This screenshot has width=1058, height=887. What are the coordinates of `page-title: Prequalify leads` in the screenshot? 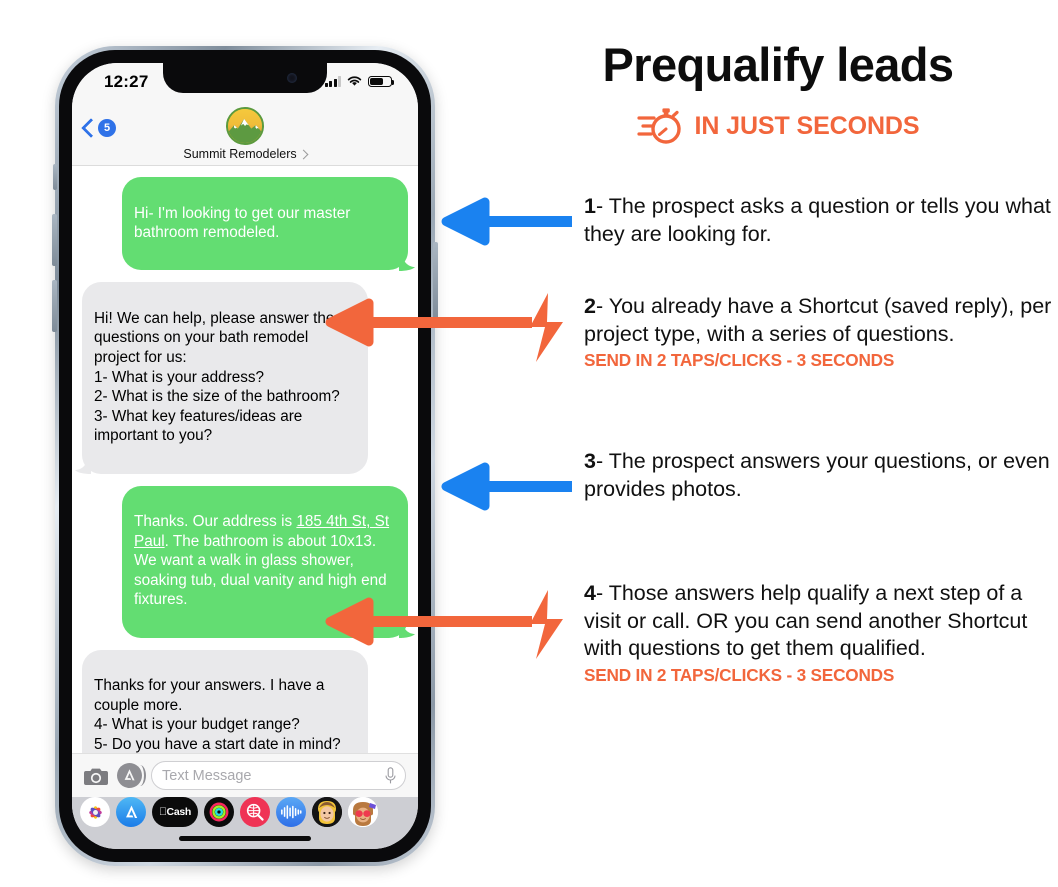 It's located at (778, 64).